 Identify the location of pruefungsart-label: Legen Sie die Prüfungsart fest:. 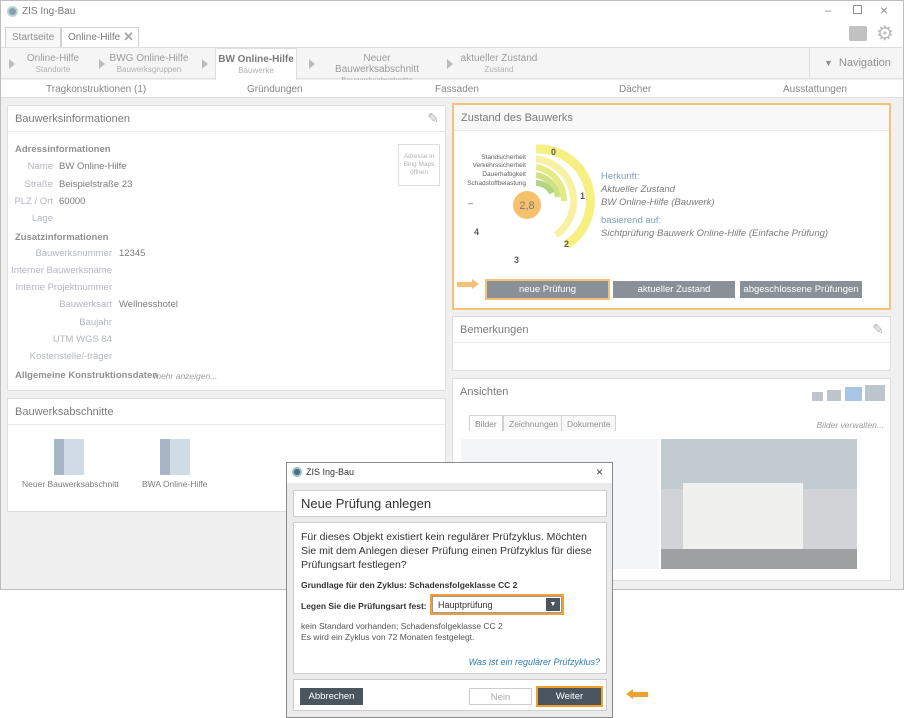
(364, 606).